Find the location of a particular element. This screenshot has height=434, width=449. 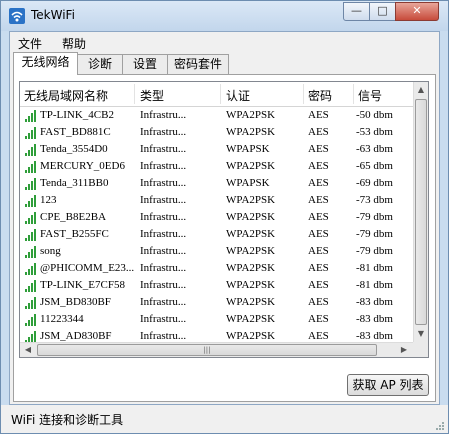

cell-ssid: 11223344 is located at coordinates (62, 319).